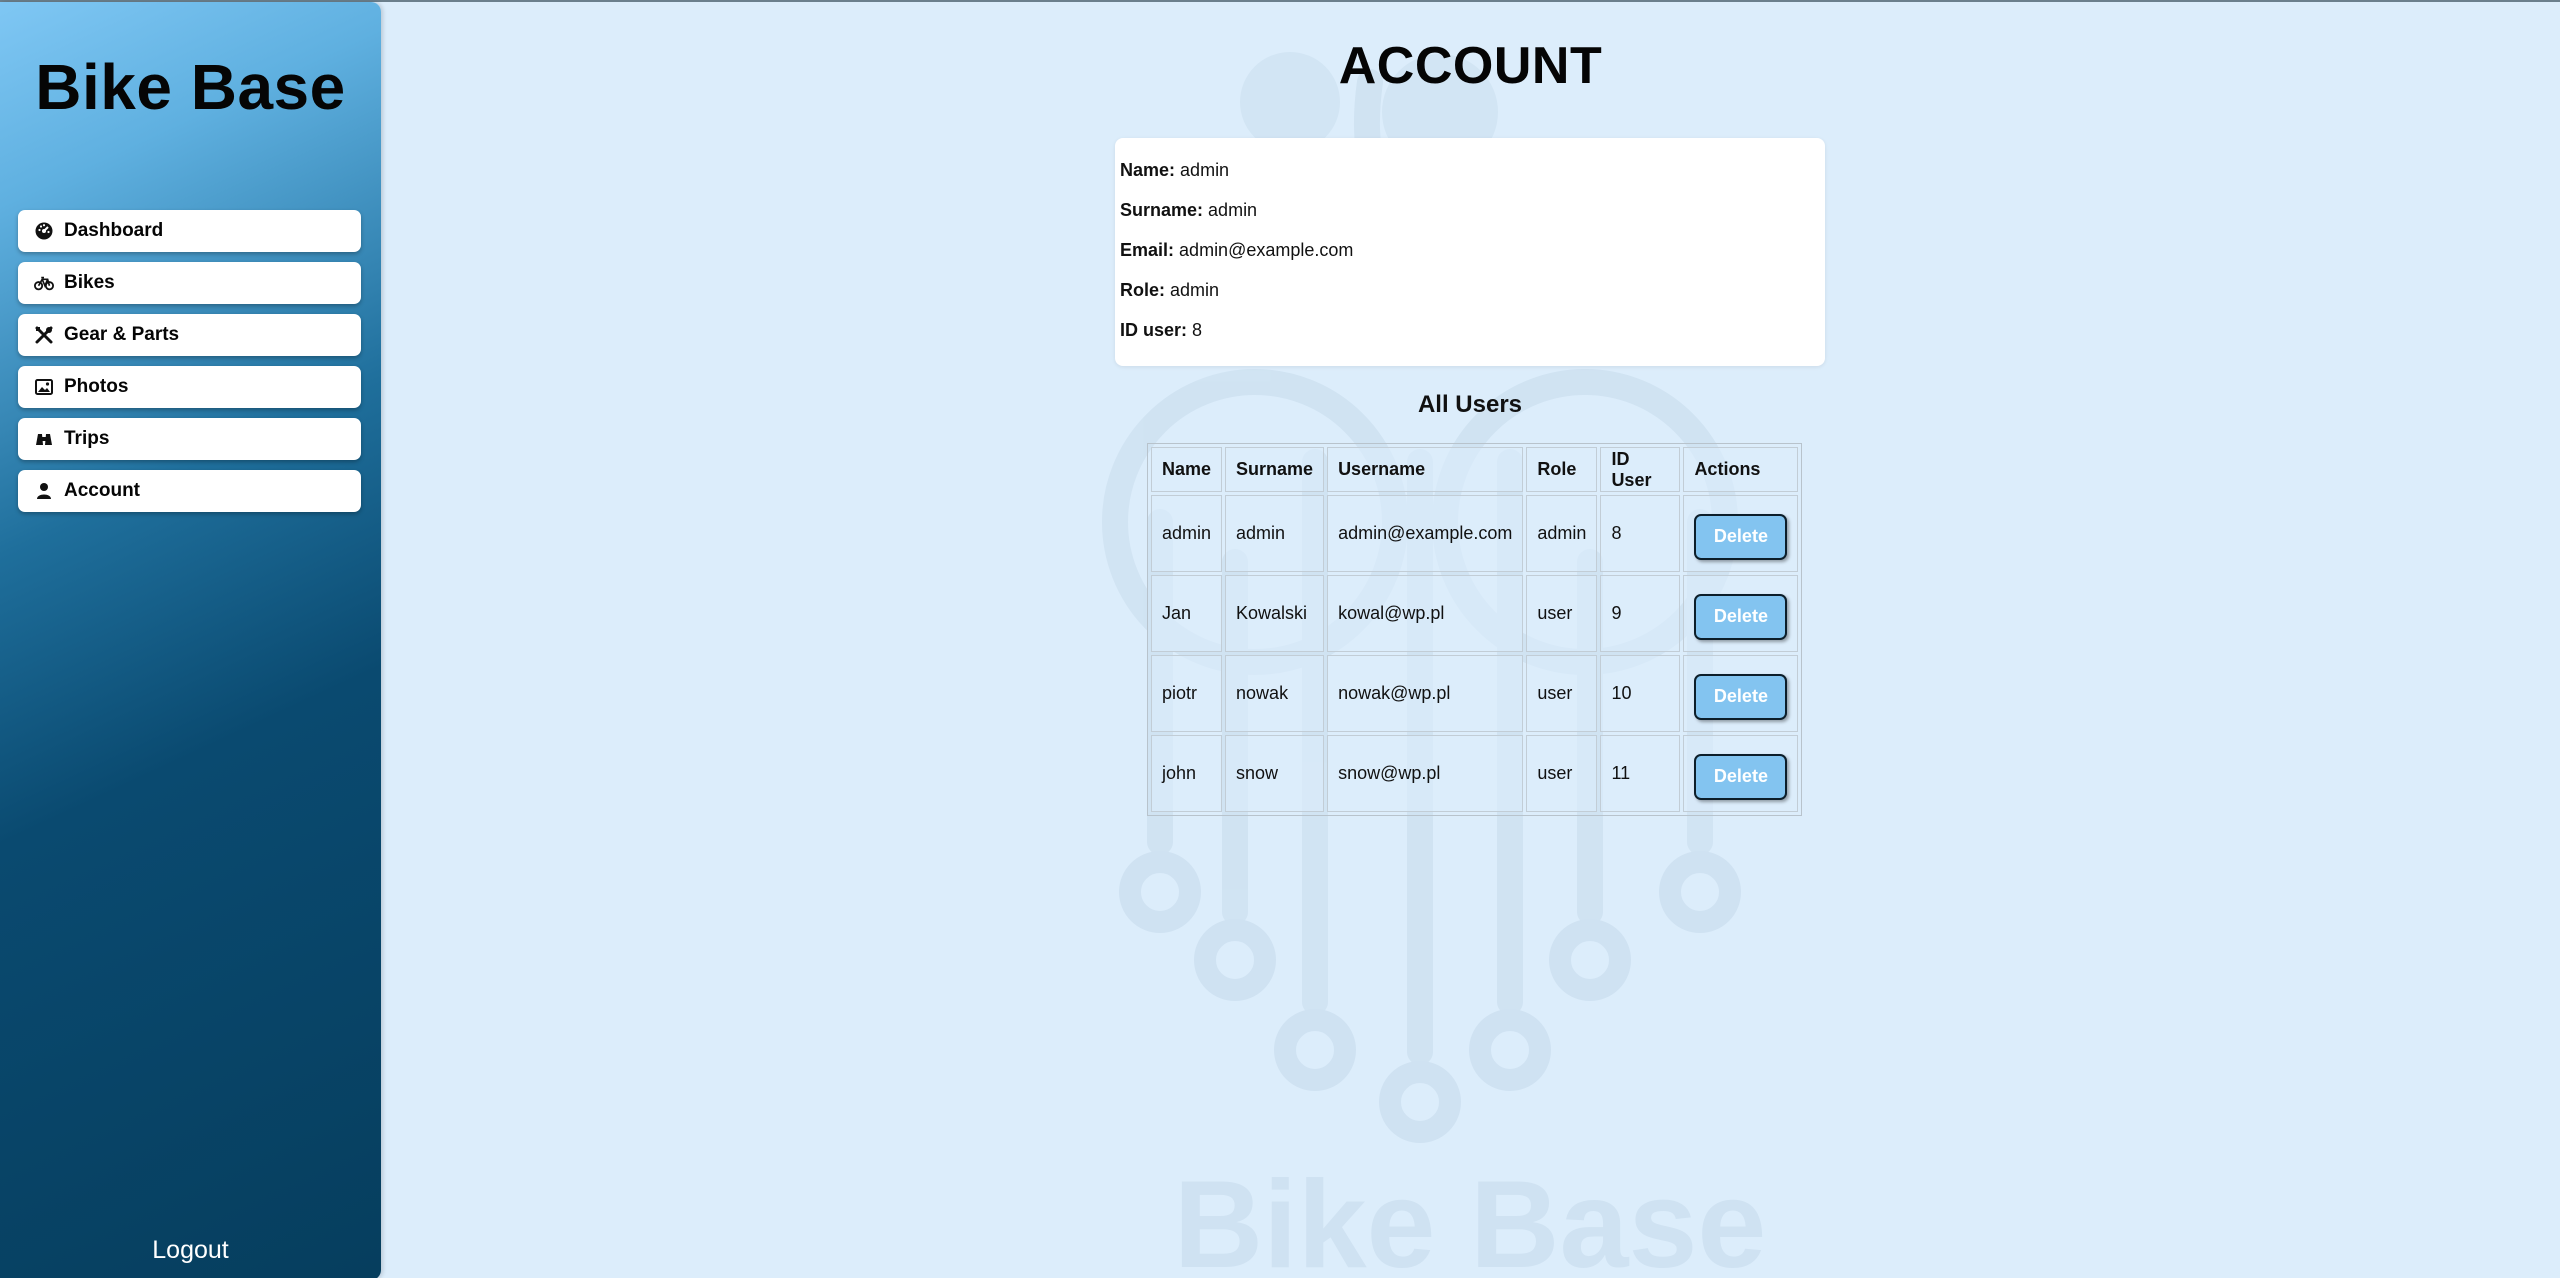  What do you see at coordinates (189, 387) in the screenshot?
I see `sidebar-item-photos: Photos` at bounding box center [189, 387].